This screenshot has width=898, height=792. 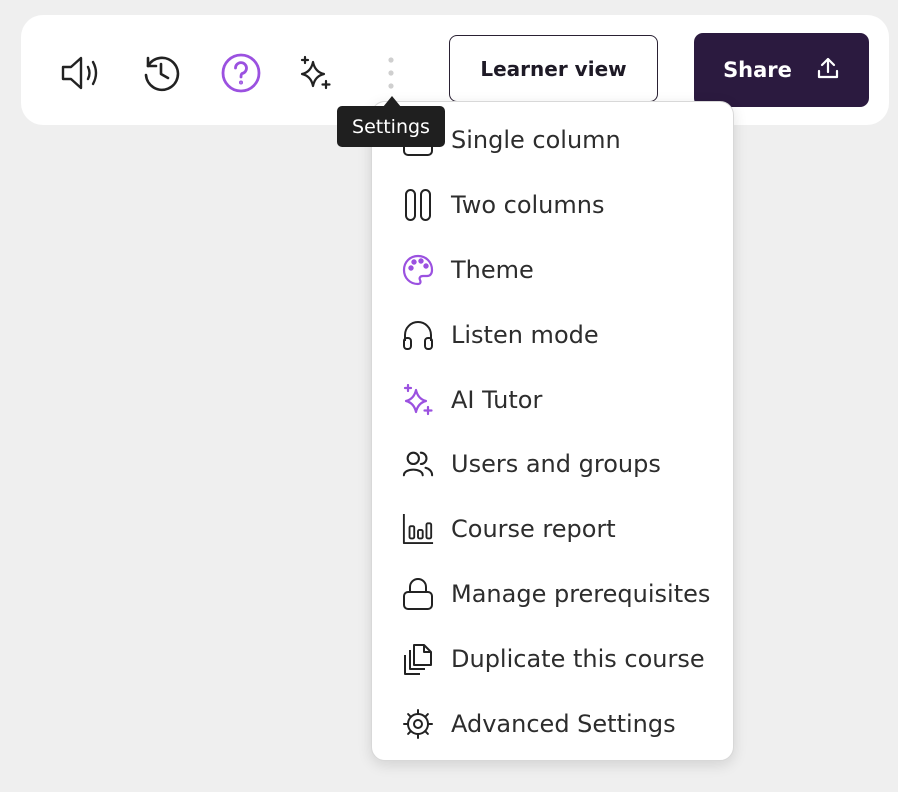 What do you see at coordinates (536, 140) in the screenshot?
I see `menu-item-label: Single column` at bounding box center [536, 140].